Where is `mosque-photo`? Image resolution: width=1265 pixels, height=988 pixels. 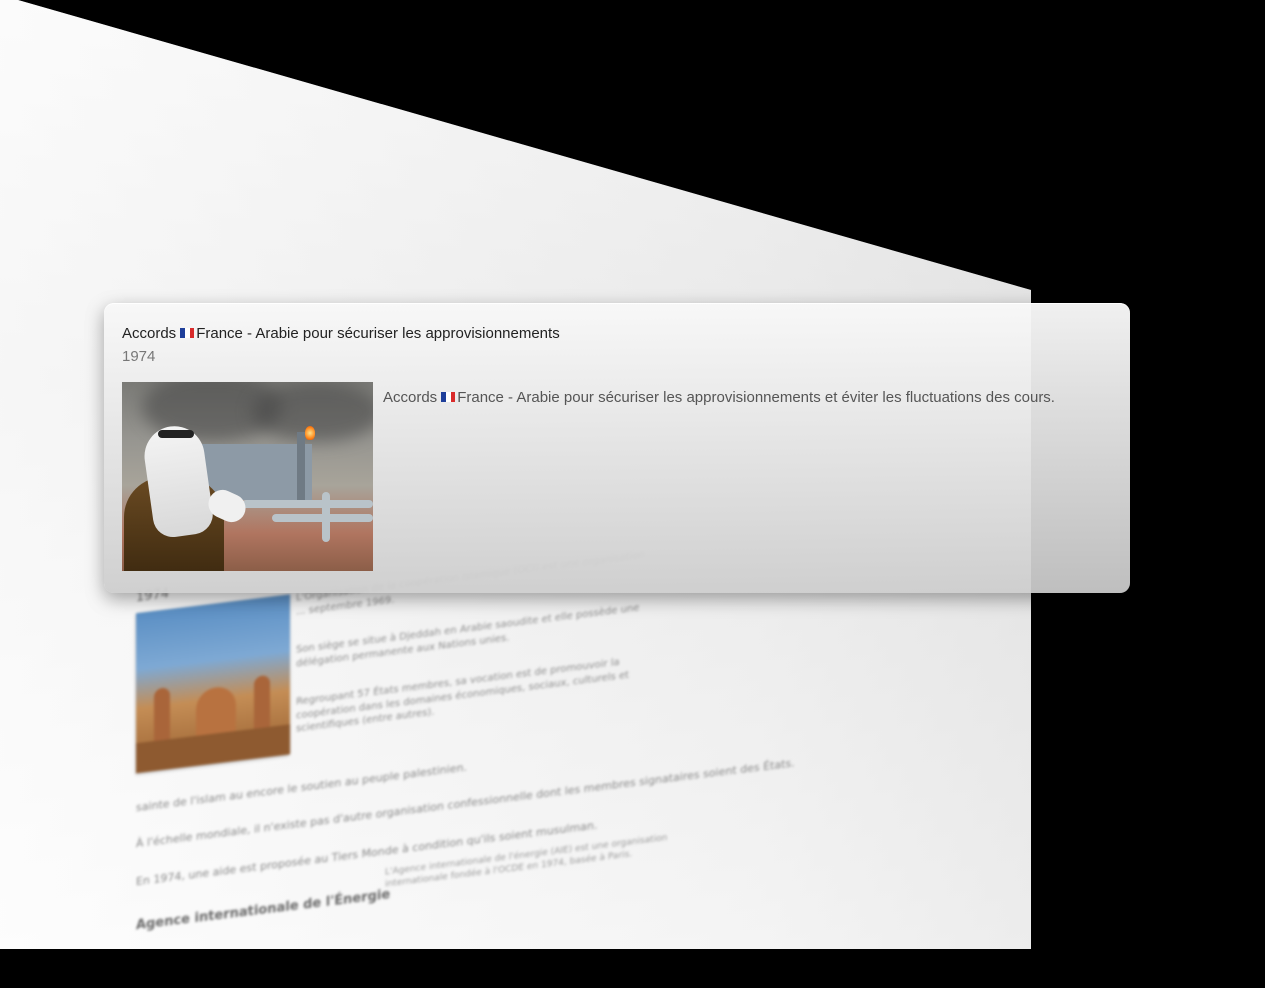 mosque-photo is located at coordinates (213, 684).